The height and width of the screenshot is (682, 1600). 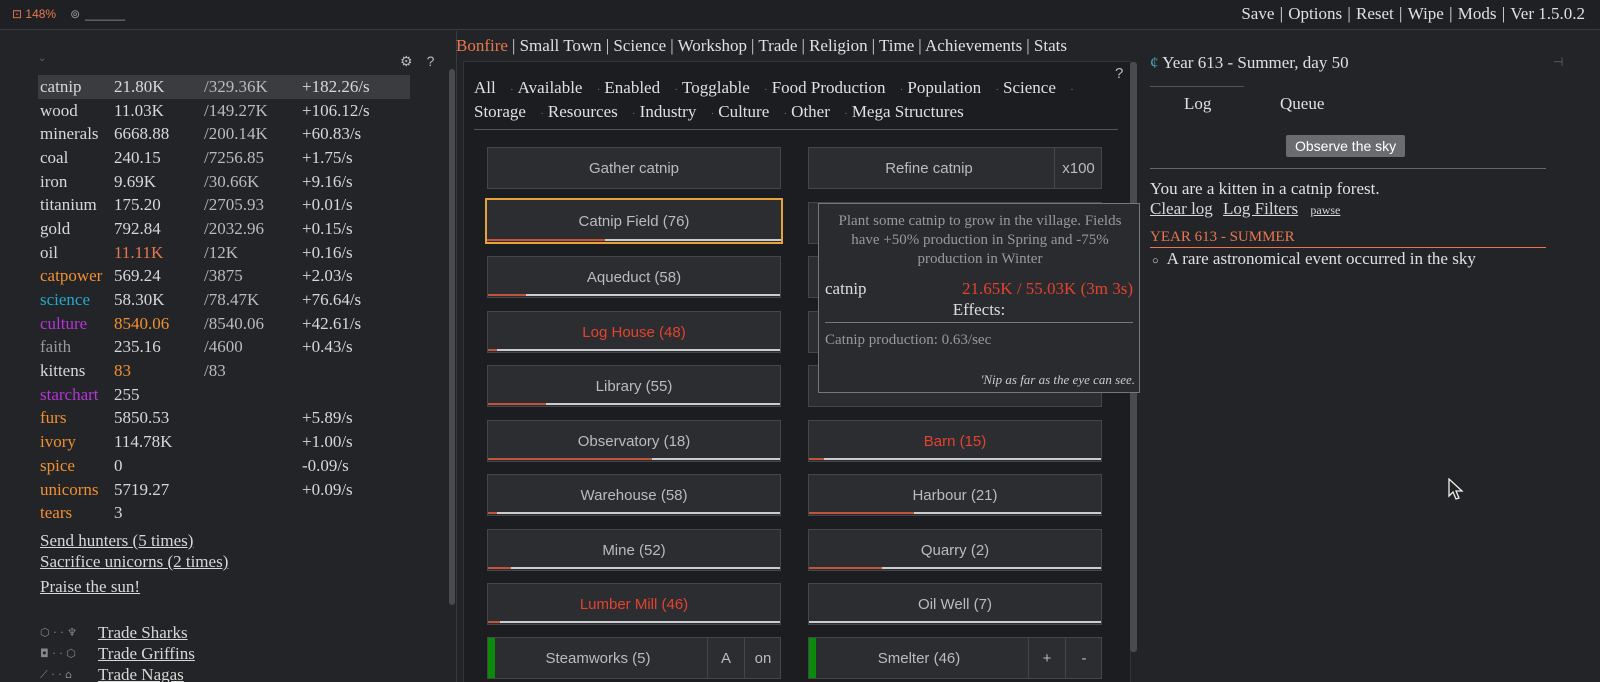 What do you see at coordinates (500, 111) in the screenshot?
I see `filter-storage: Storage` at bounding box center [500, 111].